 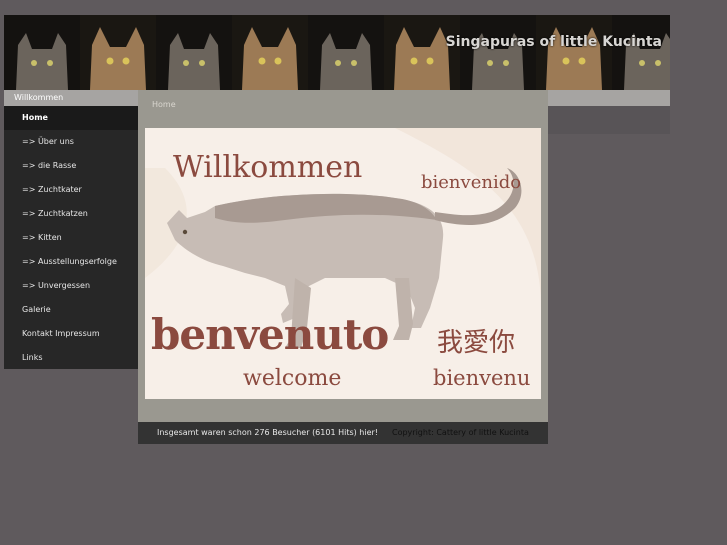 What do you see at coordinates (71, 238) in the screenshot?
I see `nav-item-kitten: => Kitten` at bounding box center [71, 238].